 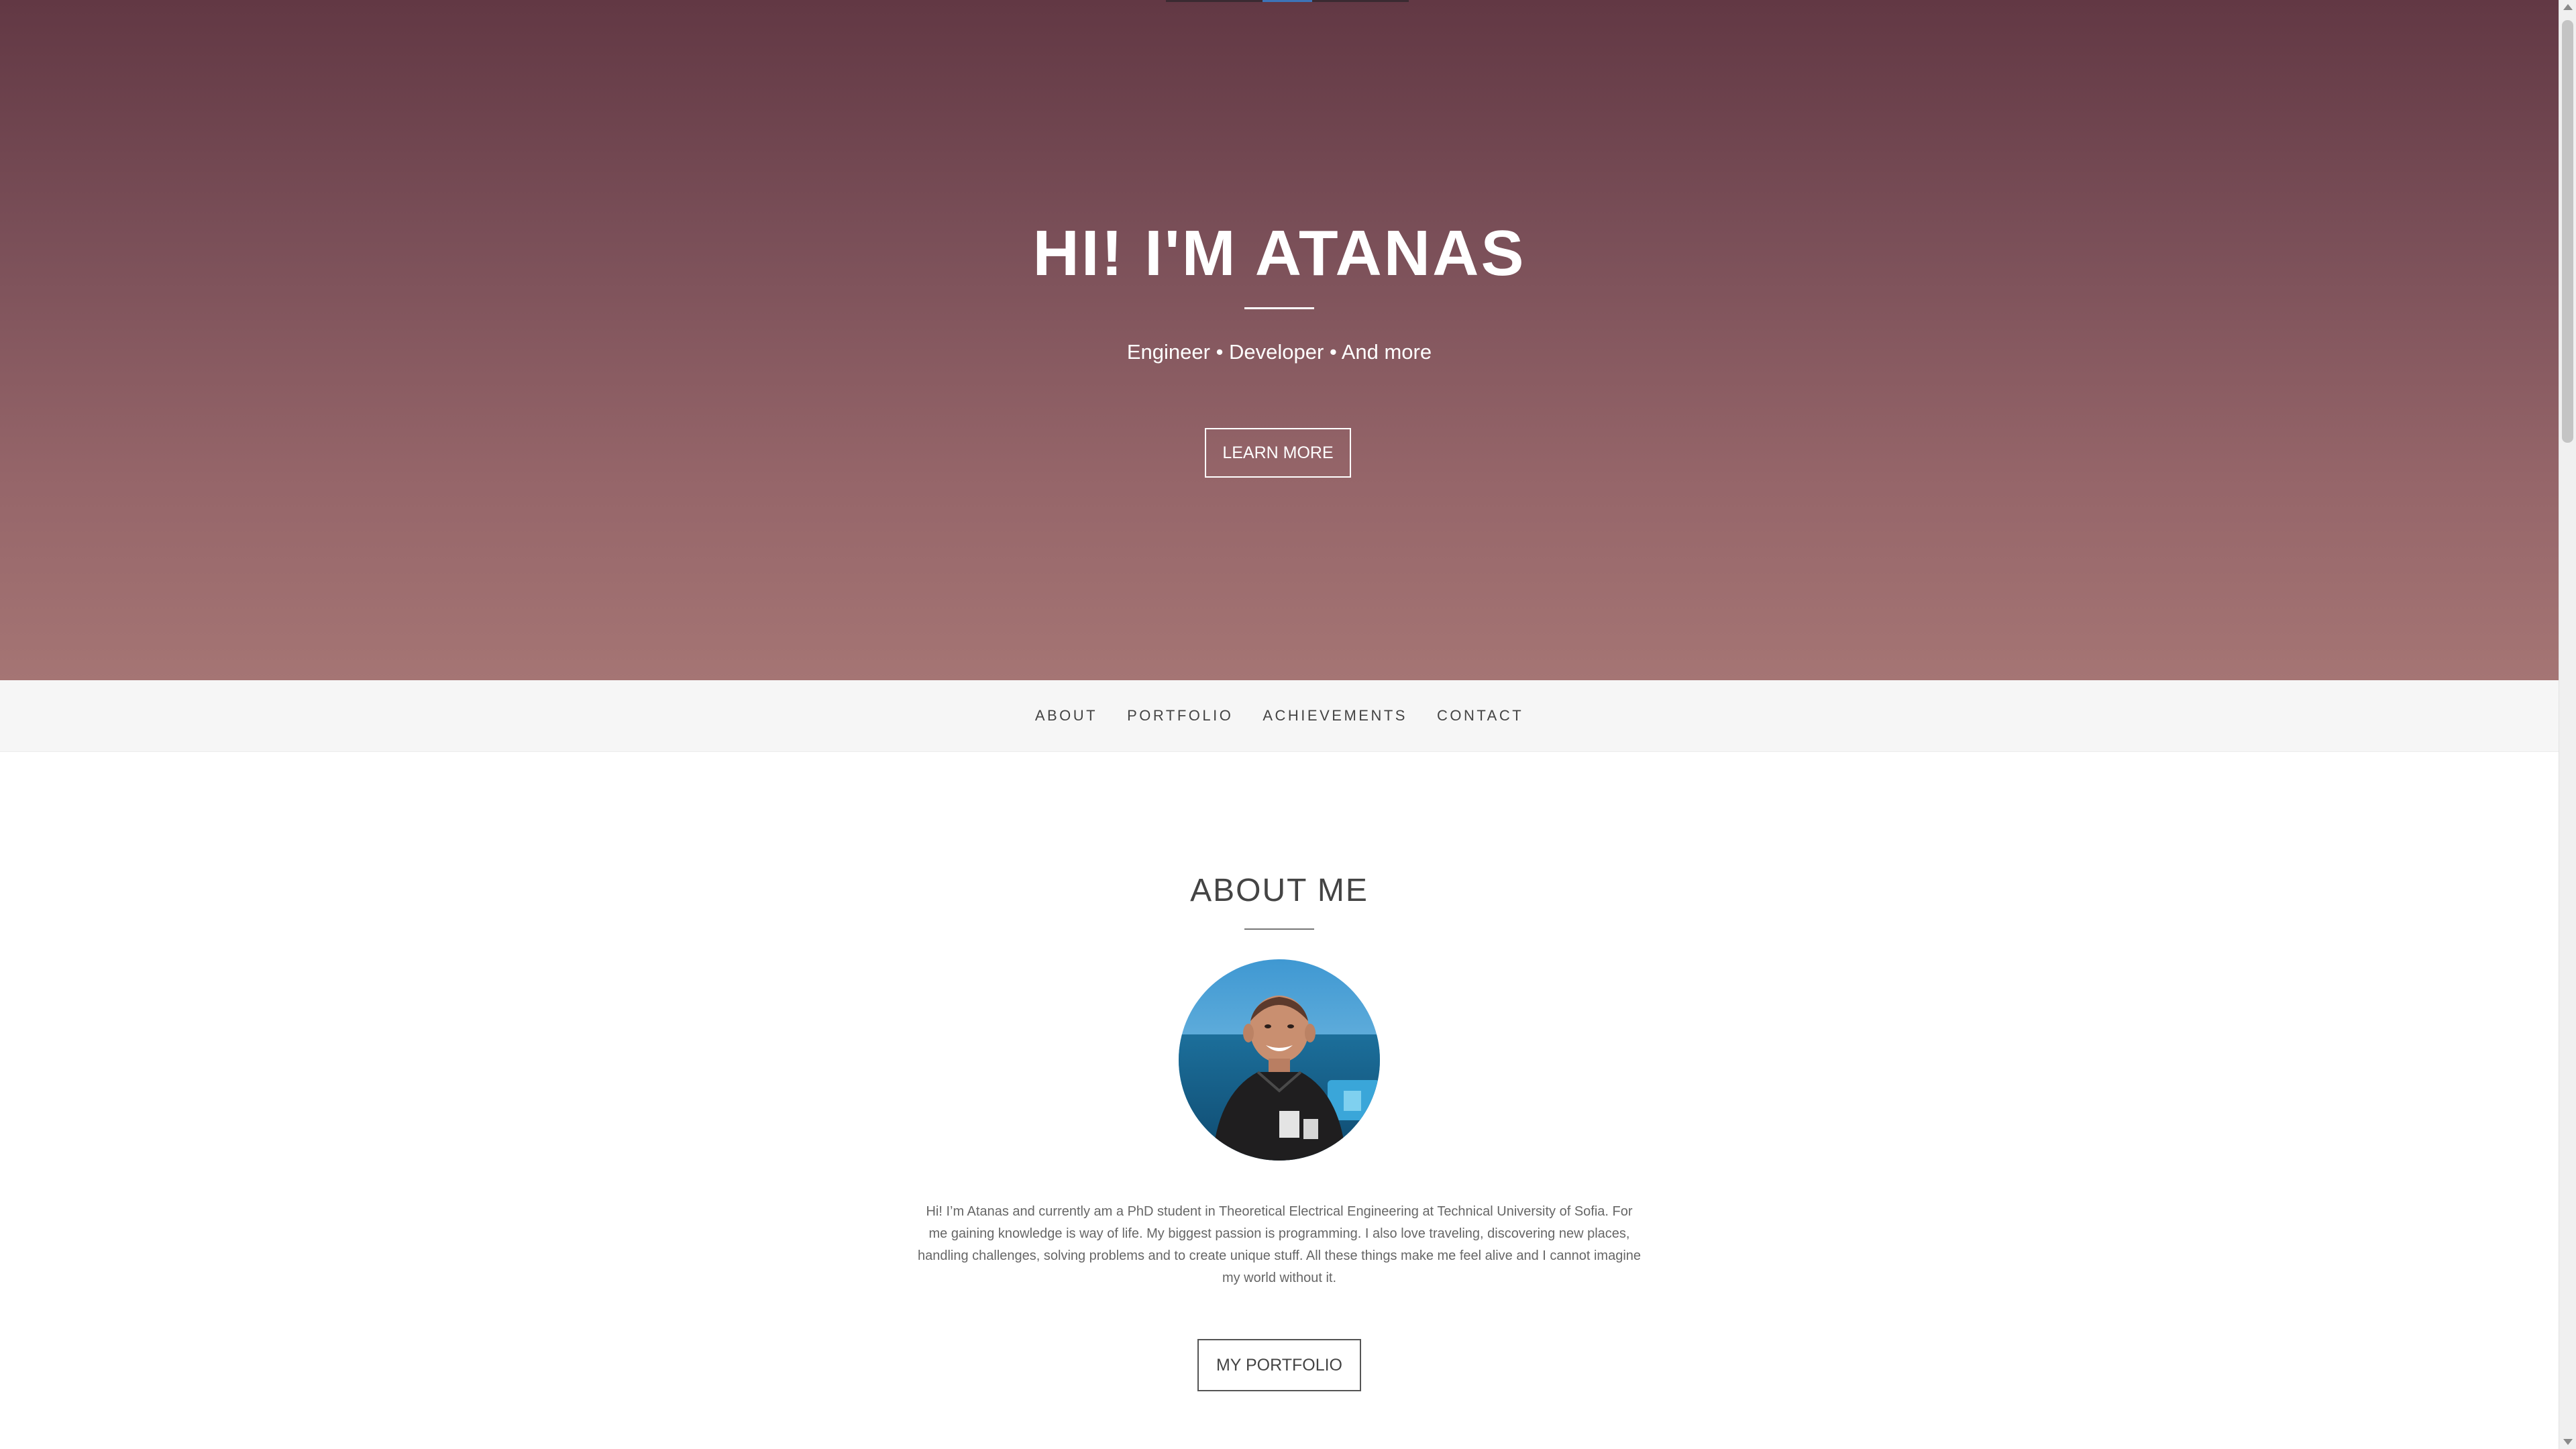 What do you see at coordinates (2568, 7) in the screenshot?
I see `scroll-up-arrow-icon` at bounding box center [2568, 7].